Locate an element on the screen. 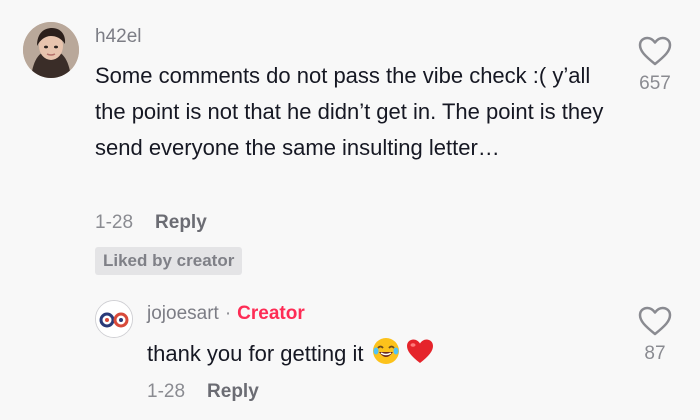 The image size is (700, 420). reply-button: Reply is located at coordinates (181, 223).